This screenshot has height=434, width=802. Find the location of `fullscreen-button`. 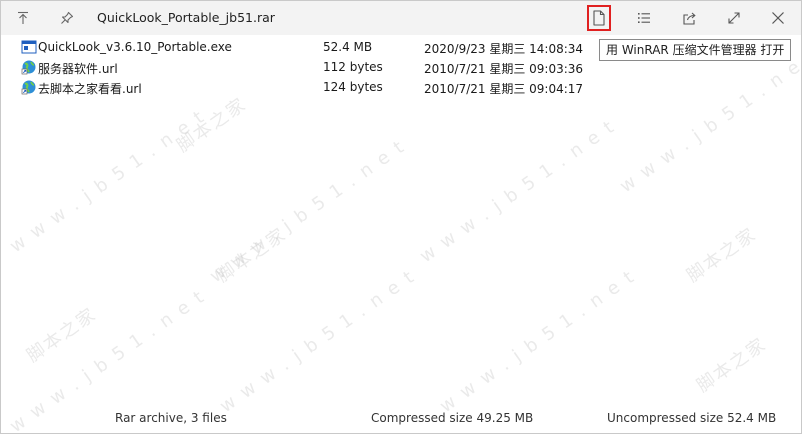

fullscreen-button is located at coordinates (734, 18).